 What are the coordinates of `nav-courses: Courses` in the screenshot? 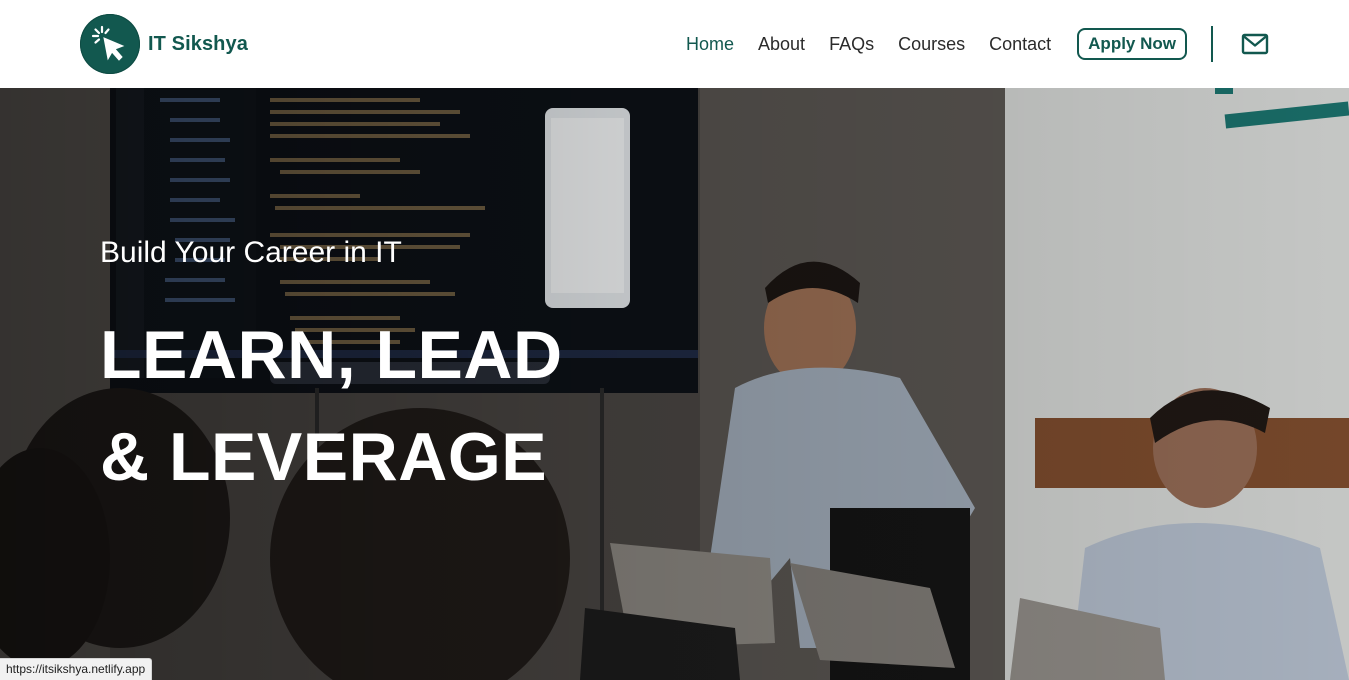 It's located at (931, 44).